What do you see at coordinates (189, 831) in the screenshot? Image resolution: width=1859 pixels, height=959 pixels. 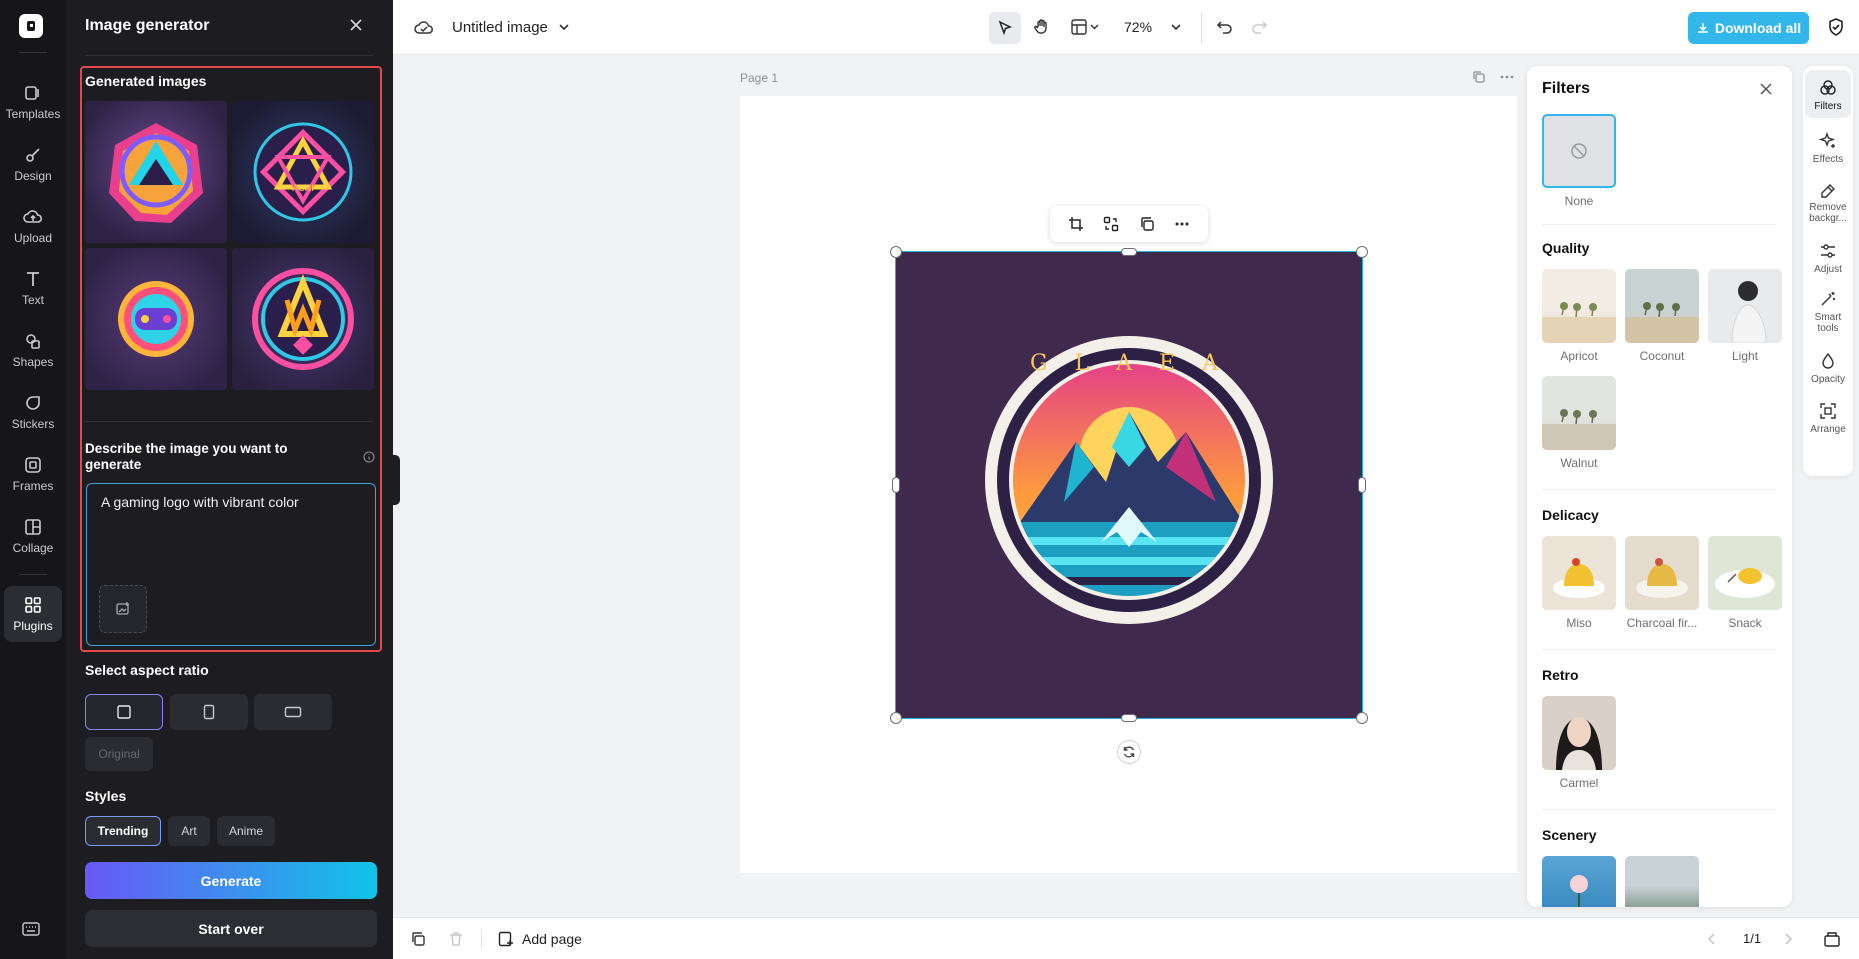 I see `style-art-chip: Art` at bounding box center [189, 831].